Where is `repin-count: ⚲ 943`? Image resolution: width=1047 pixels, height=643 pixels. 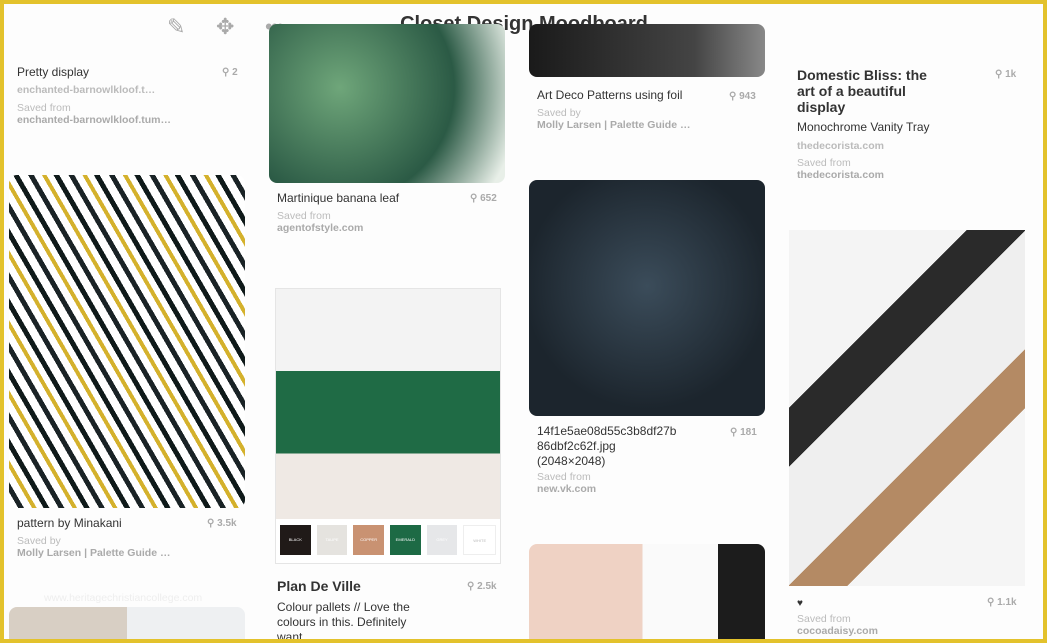
repin-count: ⚲ 943 is located at coordinates (742, 96).